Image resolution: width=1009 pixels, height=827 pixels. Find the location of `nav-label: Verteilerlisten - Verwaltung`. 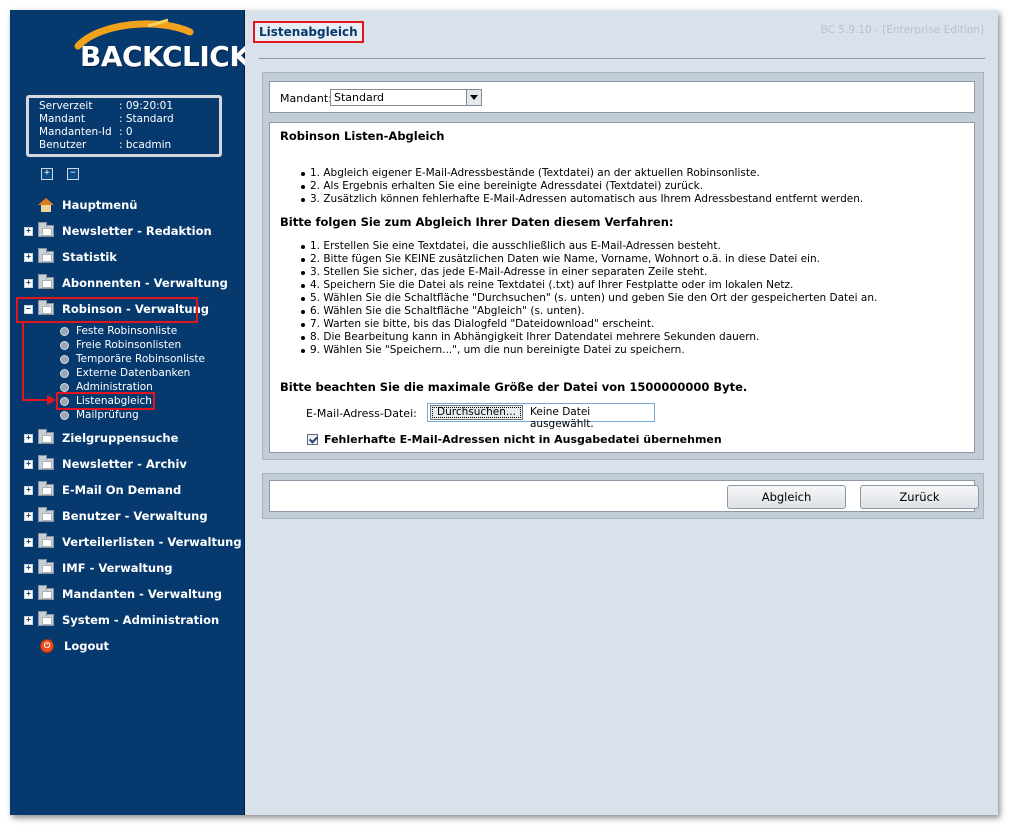

nav-label: Verteilerlisten - Verwaltung is located at coordinates (152, 542).